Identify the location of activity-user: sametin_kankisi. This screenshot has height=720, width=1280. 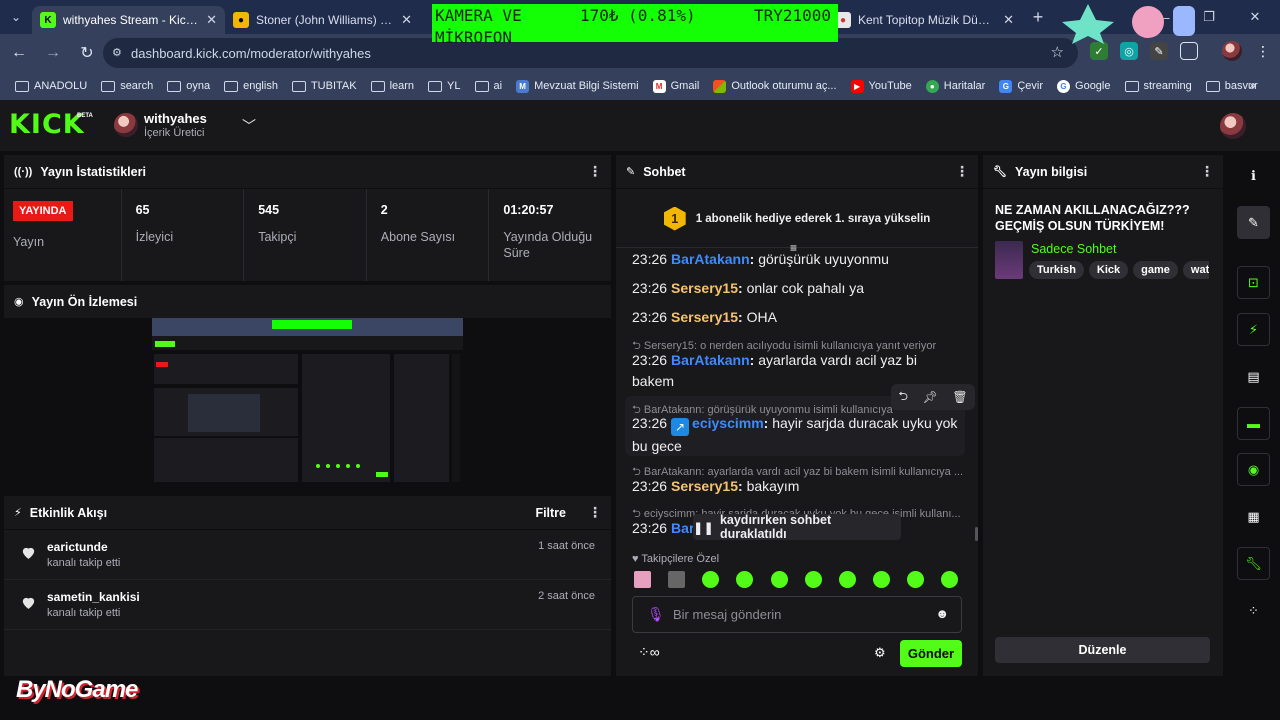
(93, 597).